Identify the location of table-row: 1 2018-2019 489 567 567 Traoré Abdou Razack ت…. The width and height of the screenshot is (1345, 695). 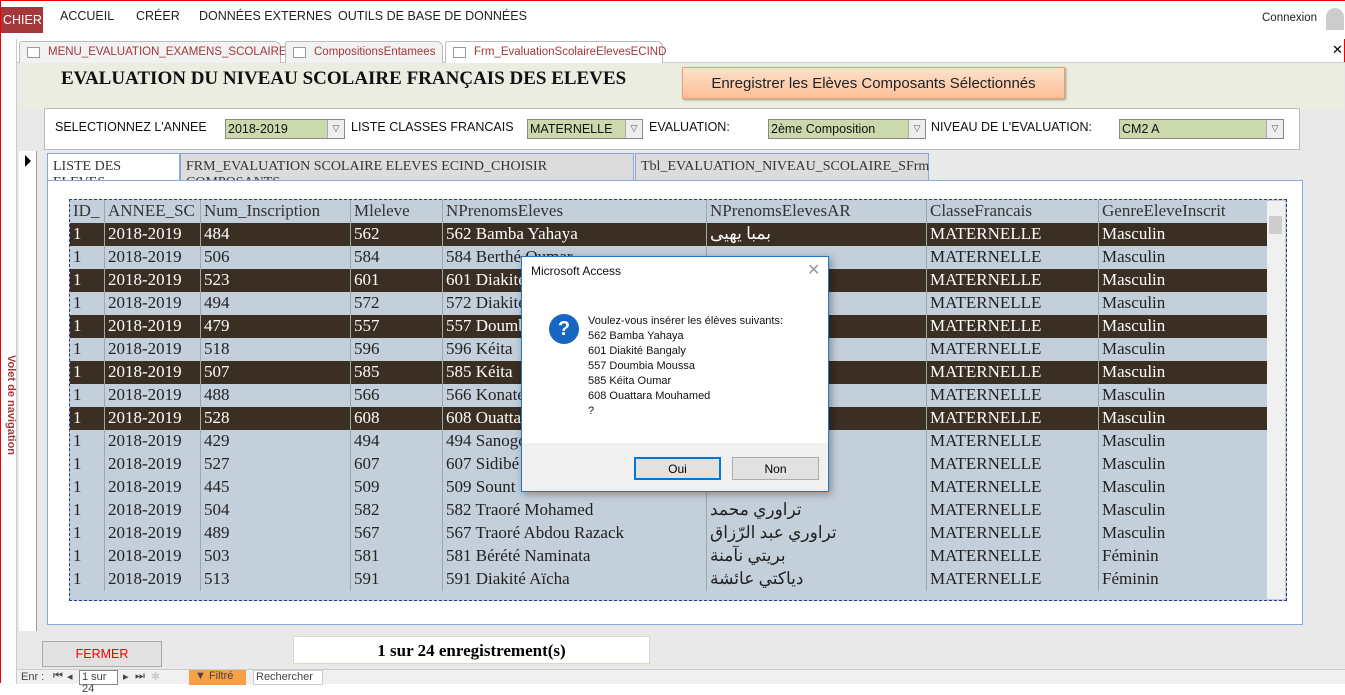
(669, 533).